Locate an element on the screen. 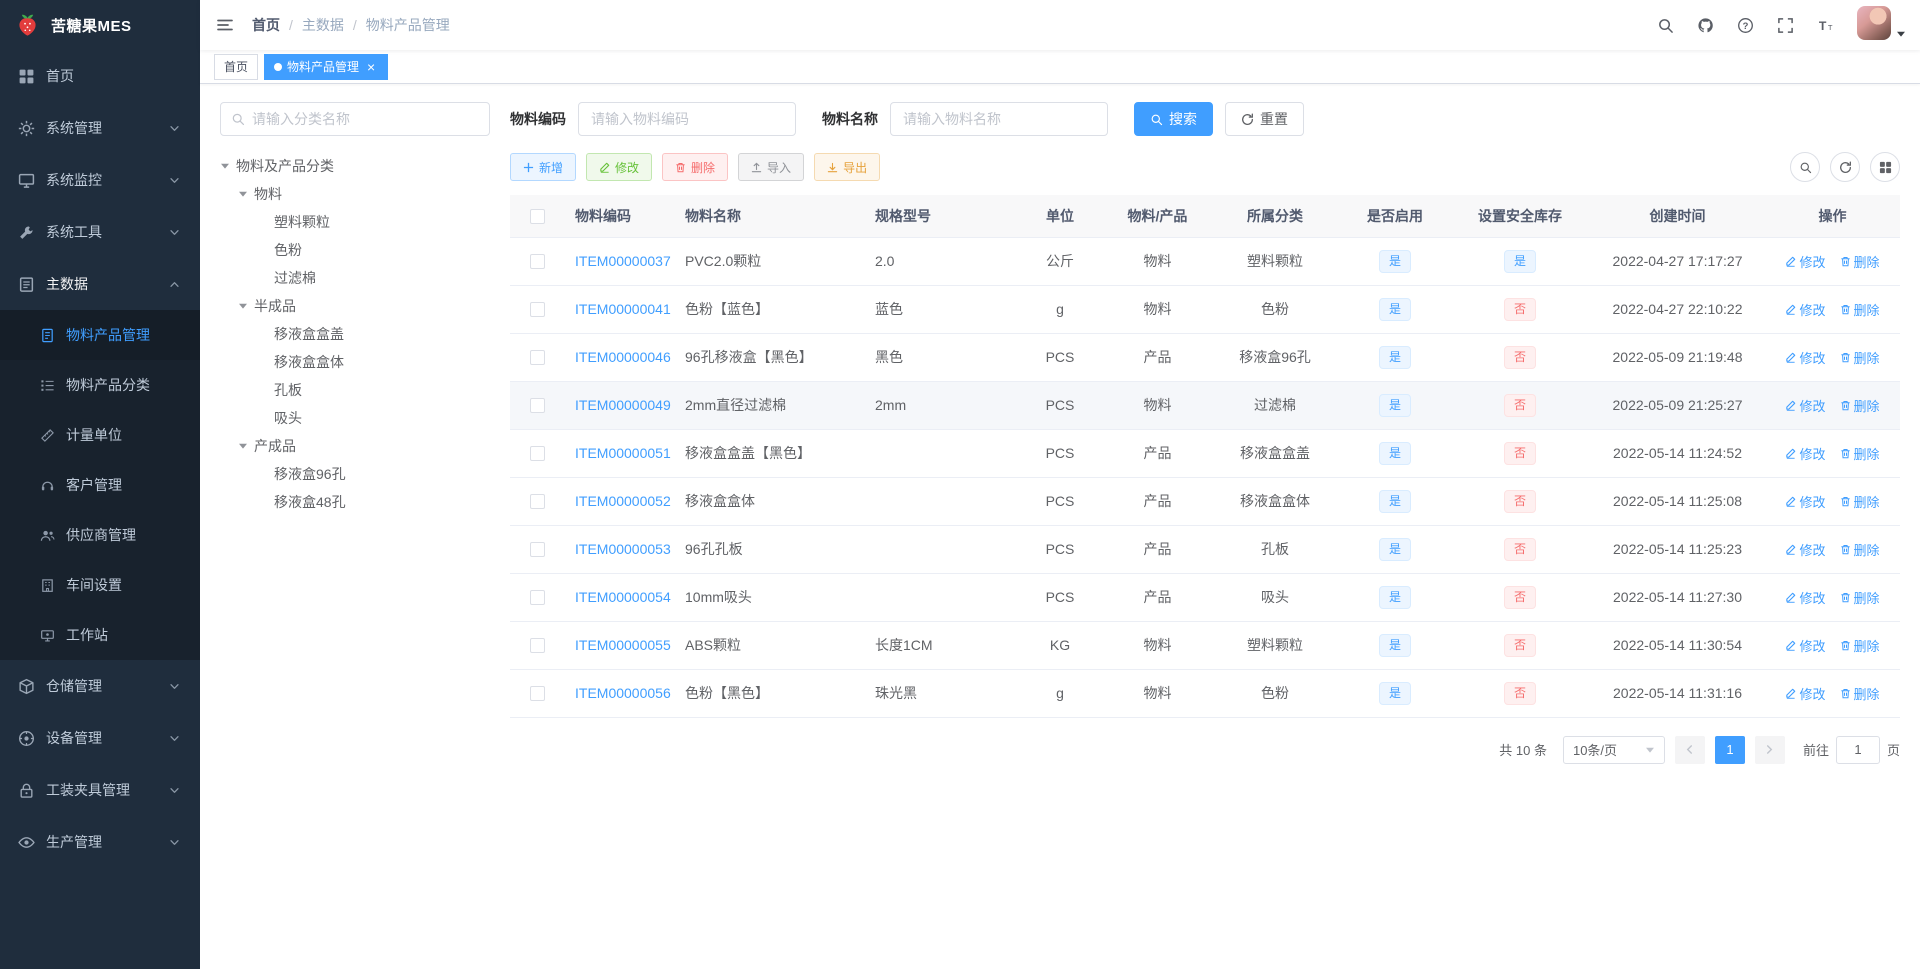 Image resolution: width=1920 pixels, height=969 pixels. prev-page-button is located at coordinates (1689, 749).